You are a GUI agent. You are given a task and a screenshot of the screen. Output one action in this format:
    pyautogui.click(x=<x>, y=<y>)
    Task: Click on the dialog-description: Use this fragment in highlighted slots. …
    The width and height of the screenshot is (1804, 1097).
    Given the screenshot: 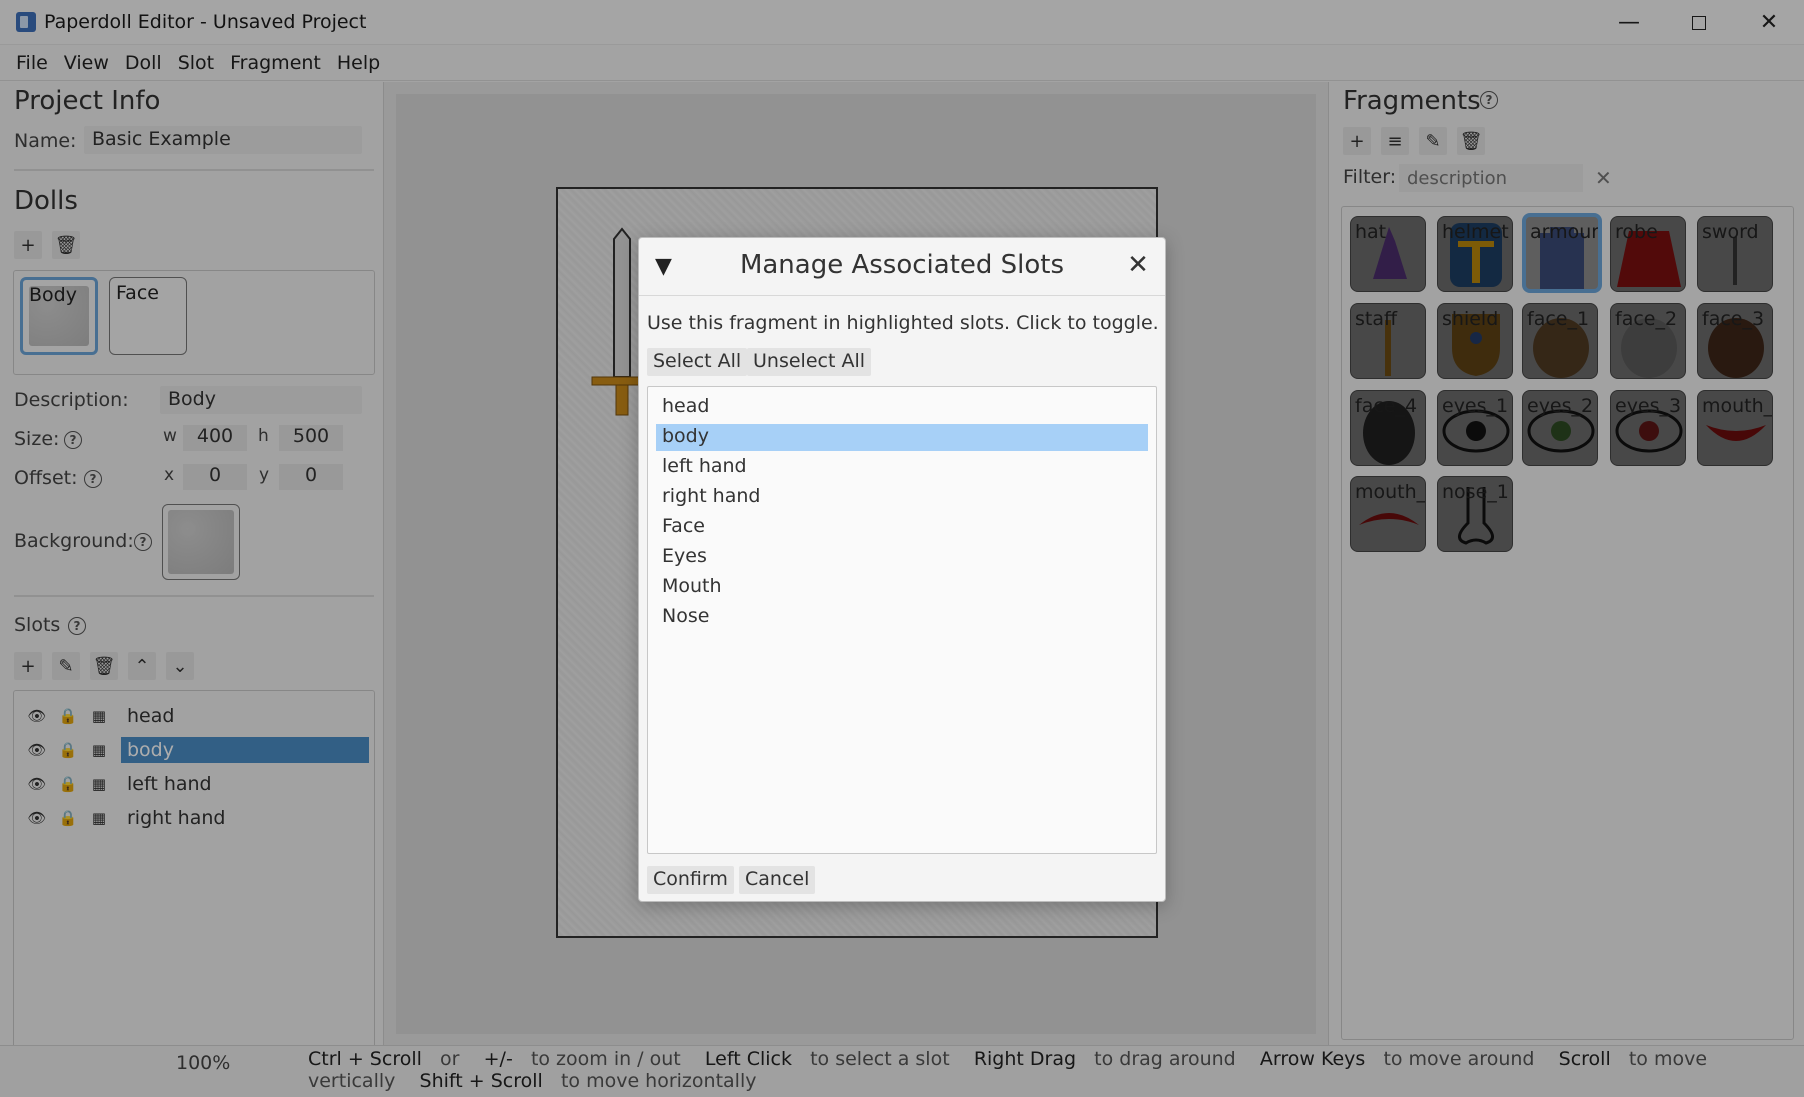 What is the action you would take?
    pyautogui.click(x=903, y=323)
    